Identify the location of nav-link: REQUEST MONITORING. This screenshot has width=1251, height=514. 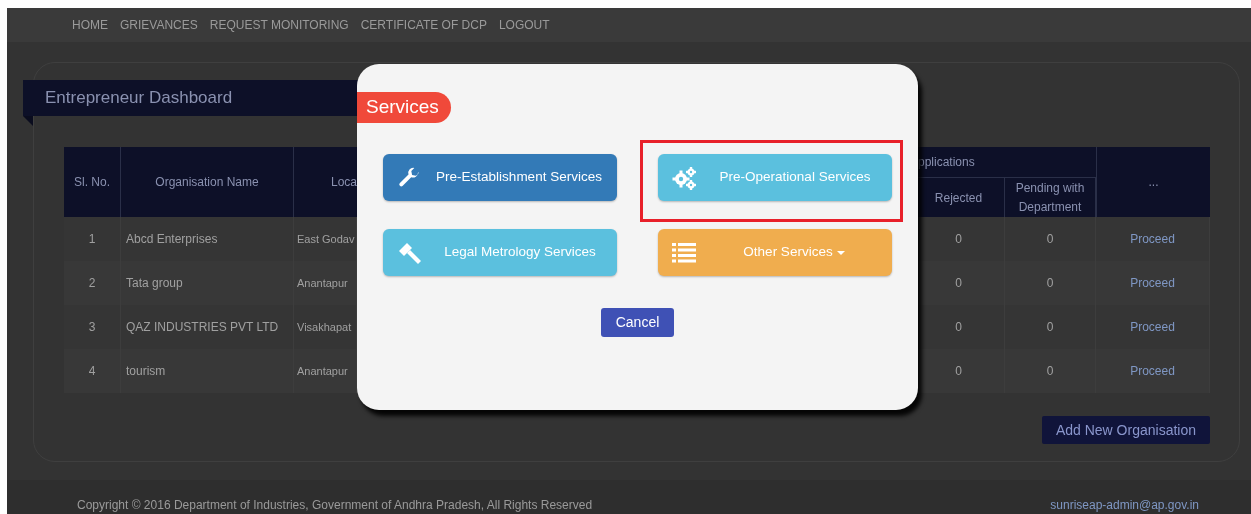
(279, 25).